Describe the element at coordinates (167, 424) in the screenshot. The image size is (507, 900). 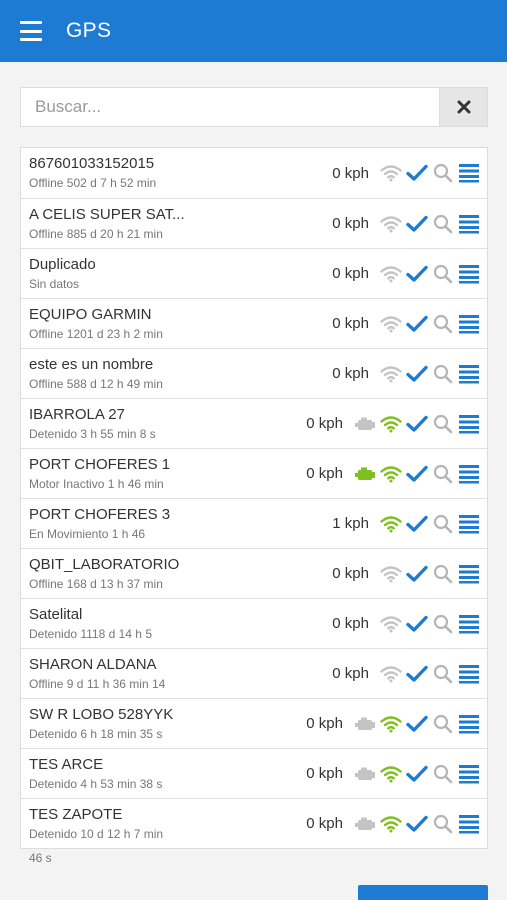
I see `device-info: IBARROLA 27 Detenido 3 h 55 min 8 s` at that location.